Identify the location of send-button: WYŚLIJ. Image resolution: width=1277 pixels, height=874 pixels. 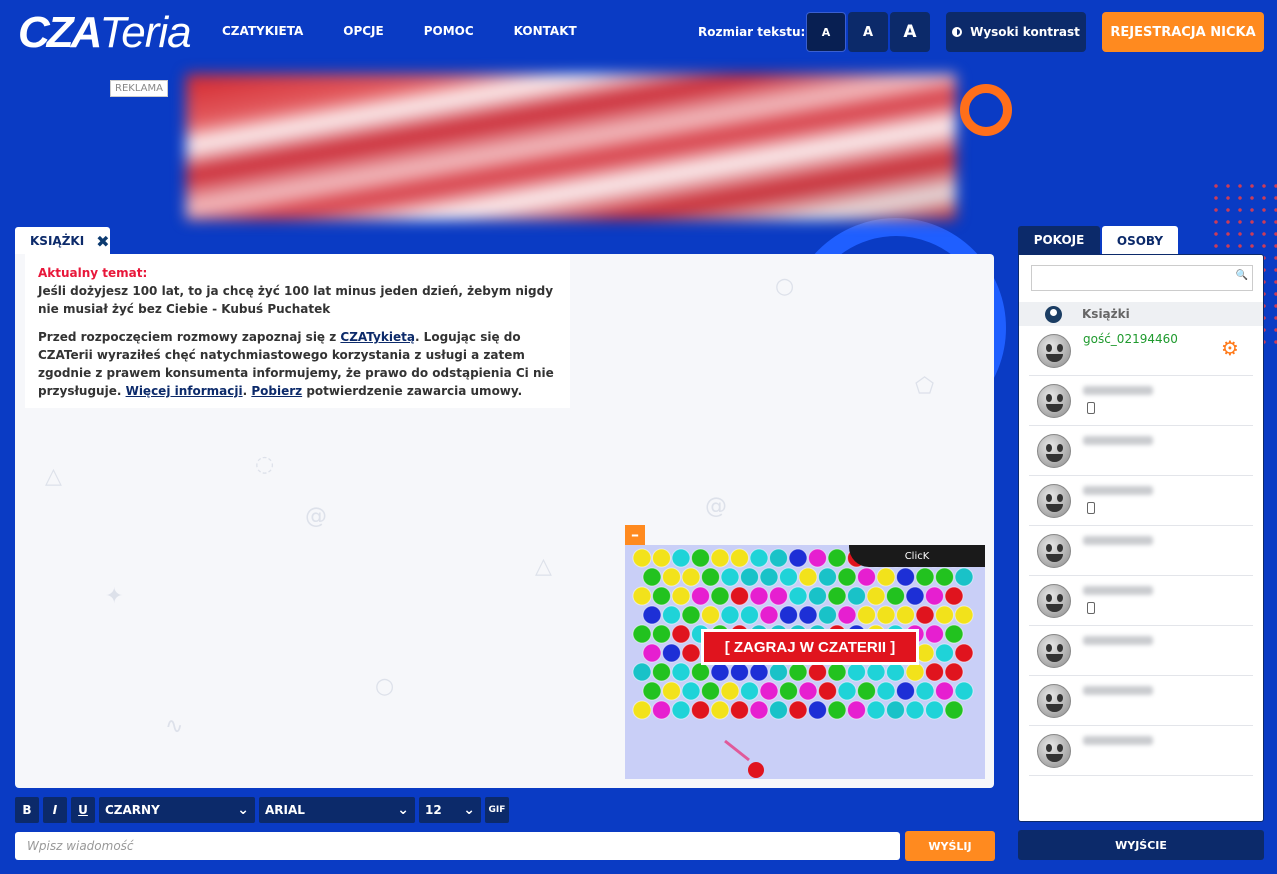
(950, 846).